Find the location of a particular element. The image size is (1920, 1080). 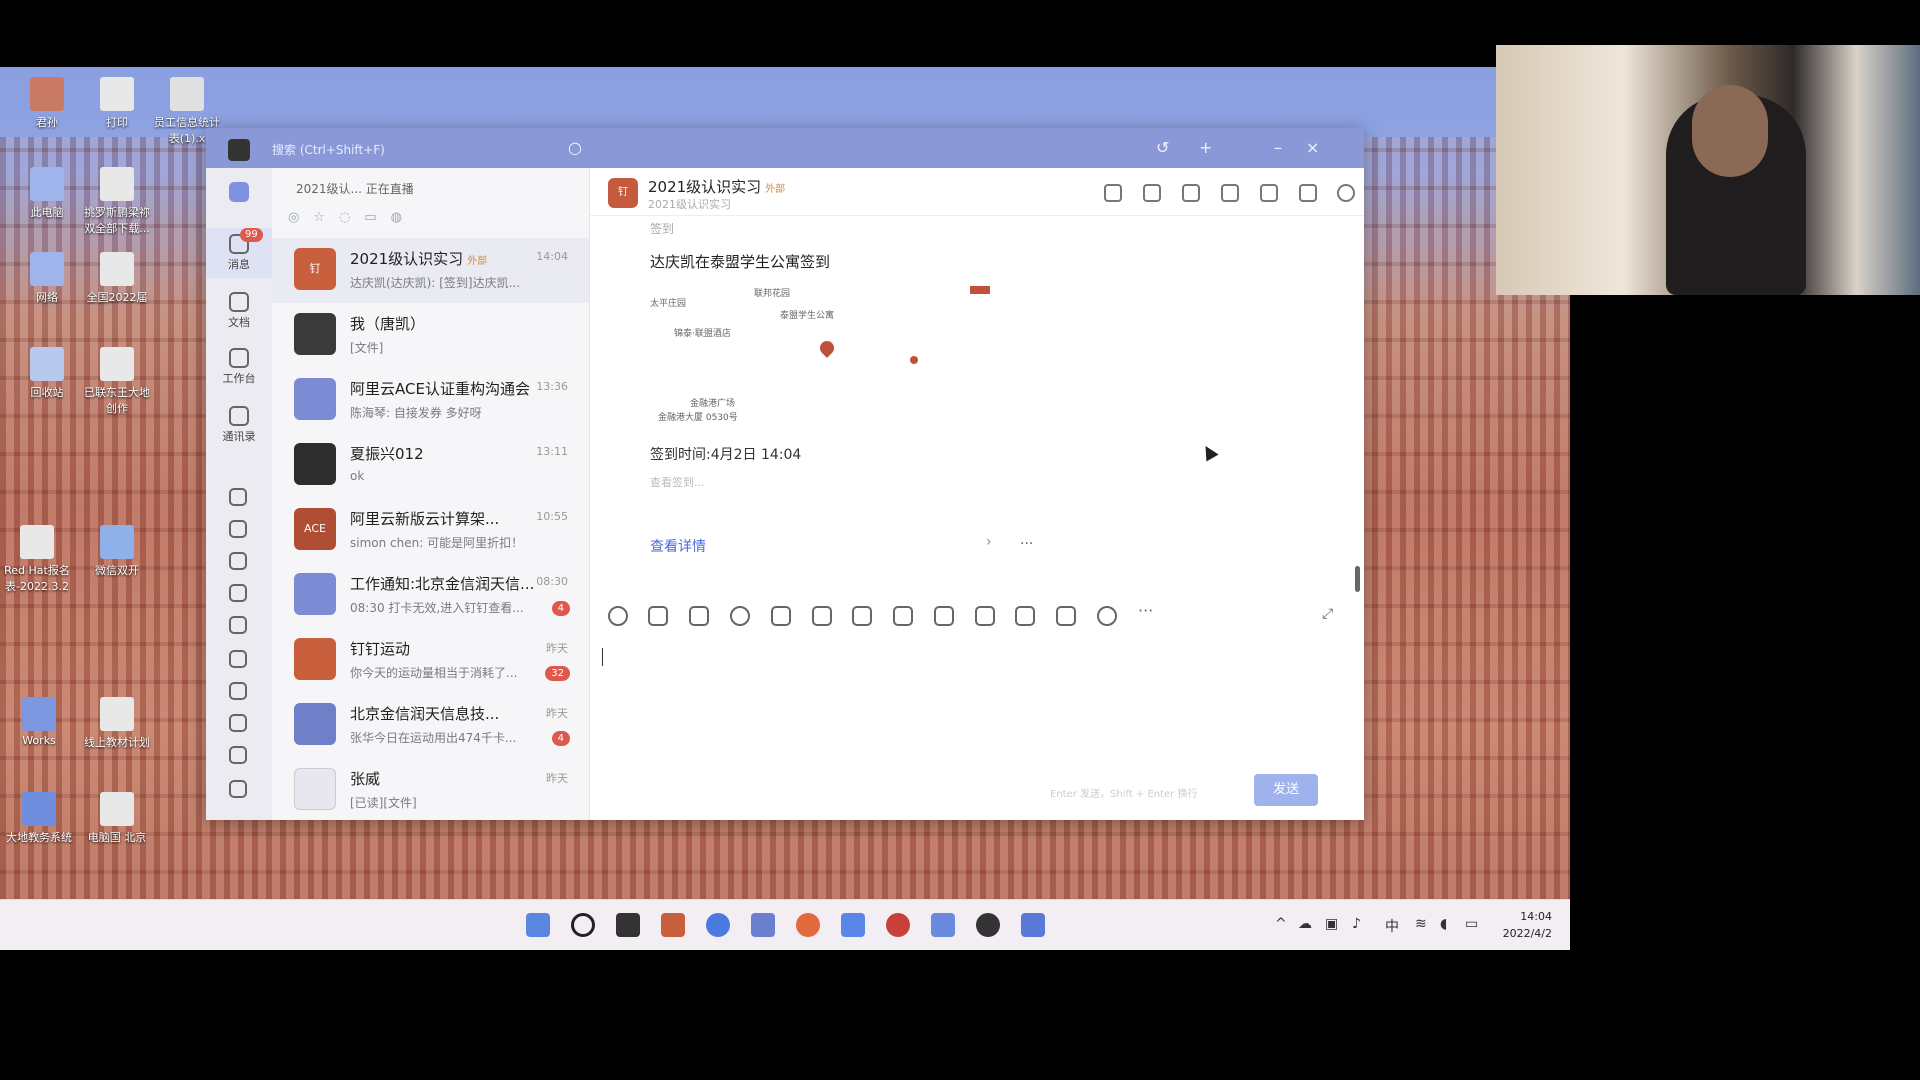

conversation-item: 夏振兴012 ok 13:11 is located at coordinates (430, 465).